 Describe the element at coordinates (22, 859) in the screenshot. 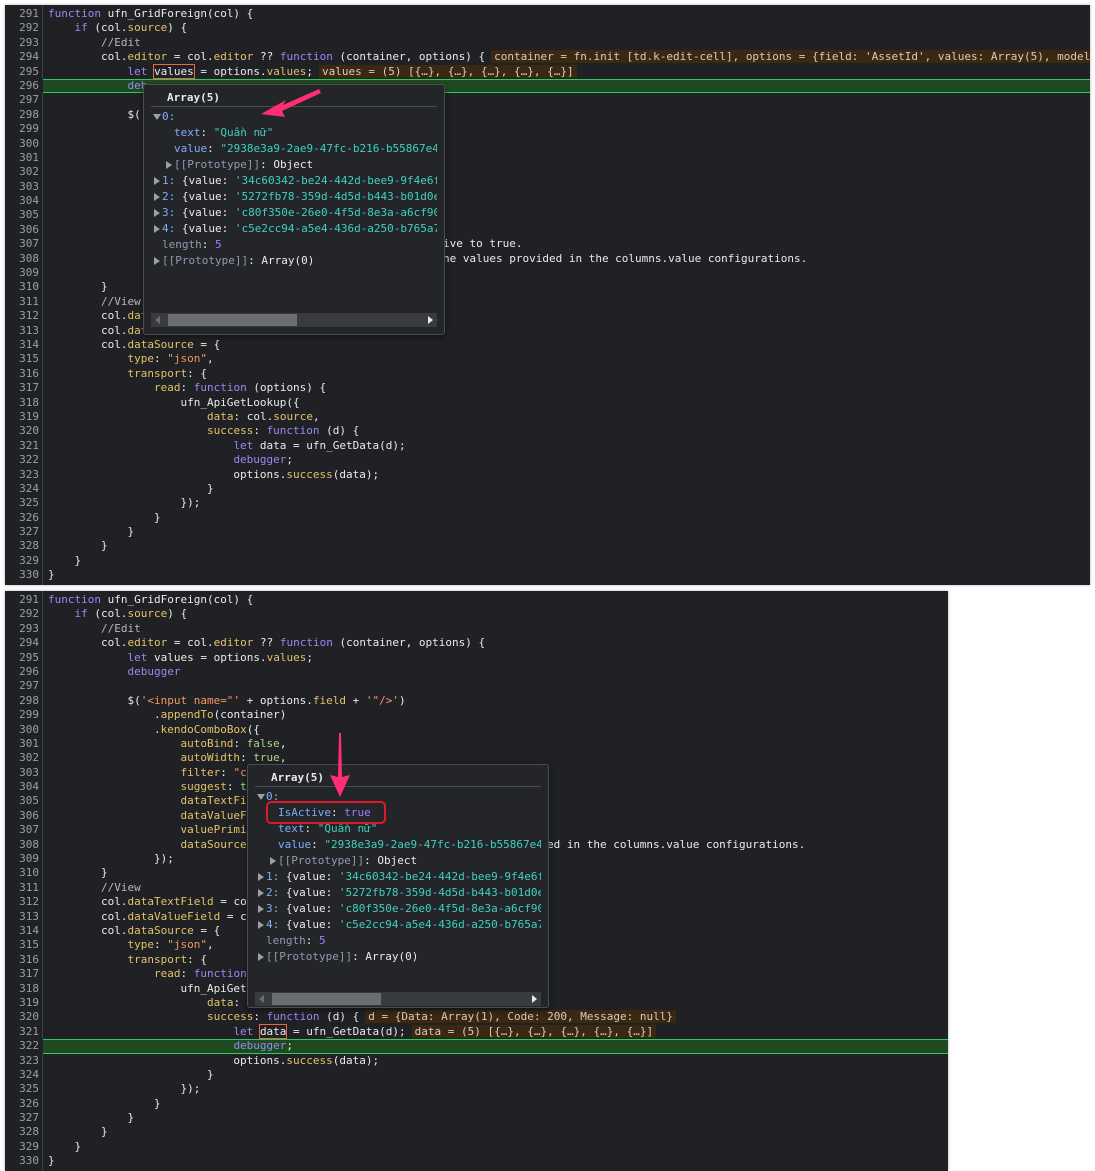

I see `line-number: 309` at that location.